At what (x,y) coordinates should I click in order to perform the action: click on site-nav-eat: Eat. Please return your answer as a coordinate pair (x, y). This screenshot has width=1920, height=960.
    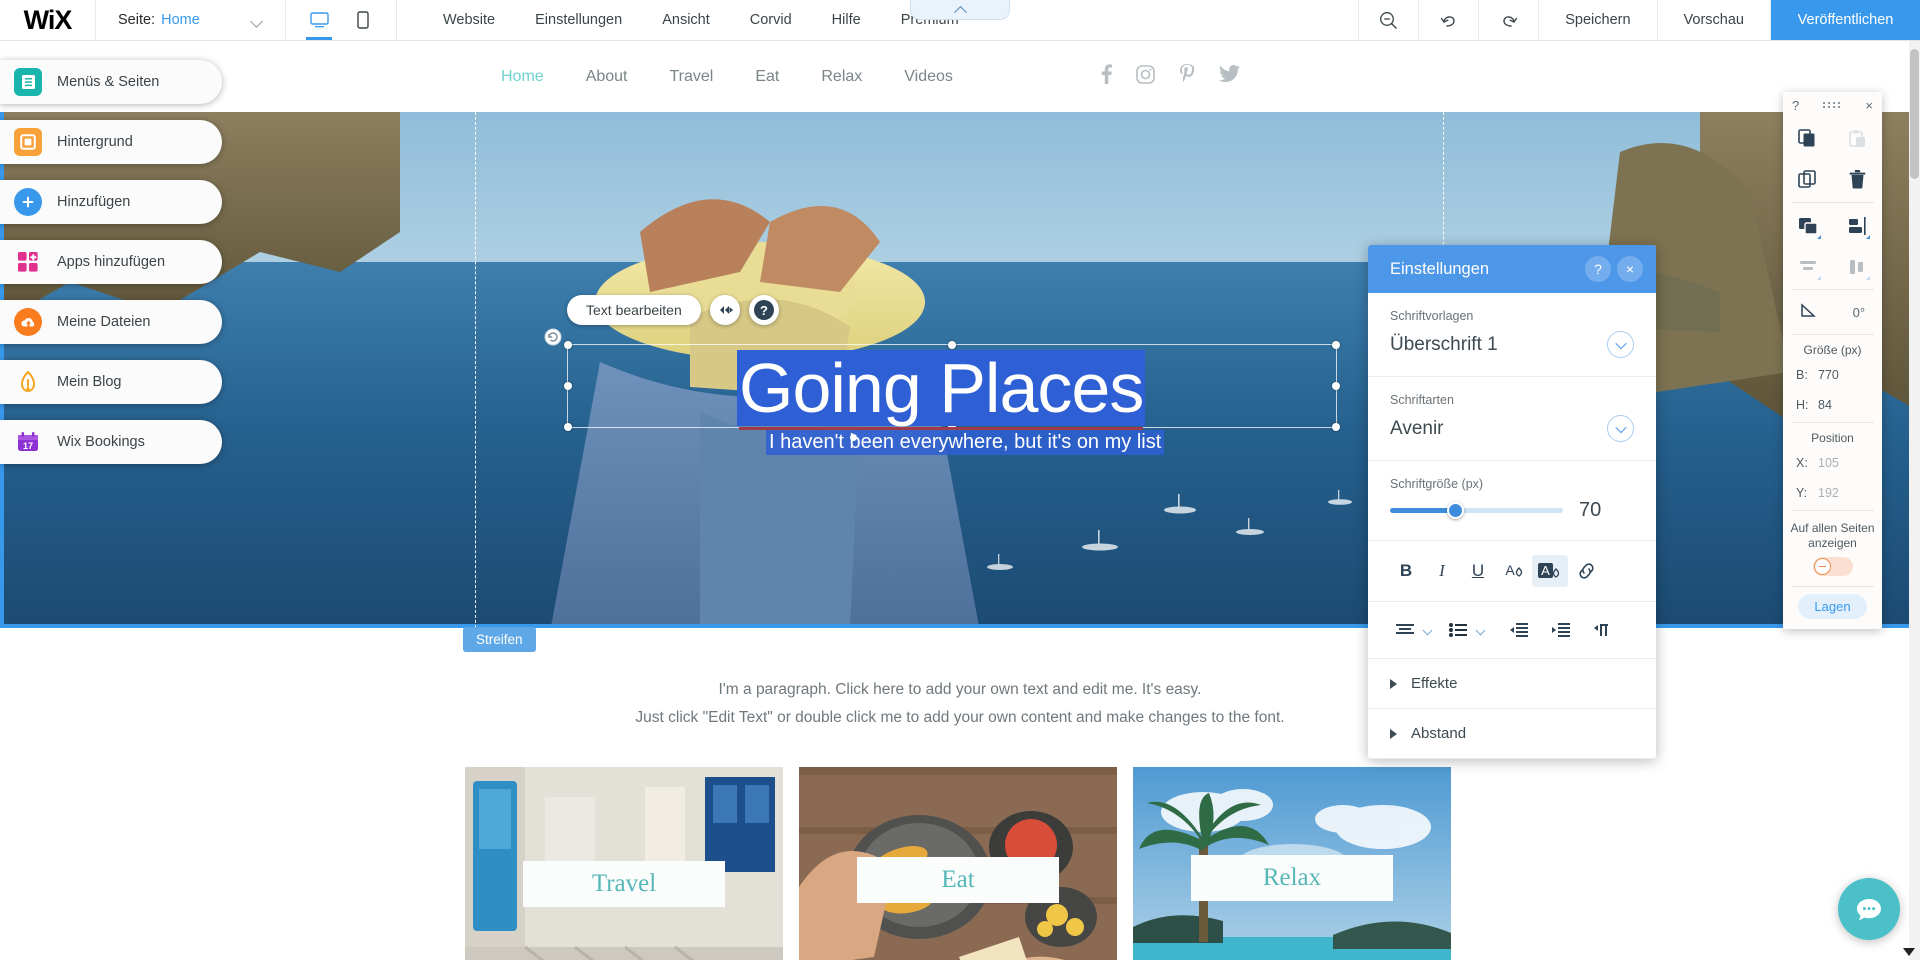
    Looking at the image, I should click on (767, 77).